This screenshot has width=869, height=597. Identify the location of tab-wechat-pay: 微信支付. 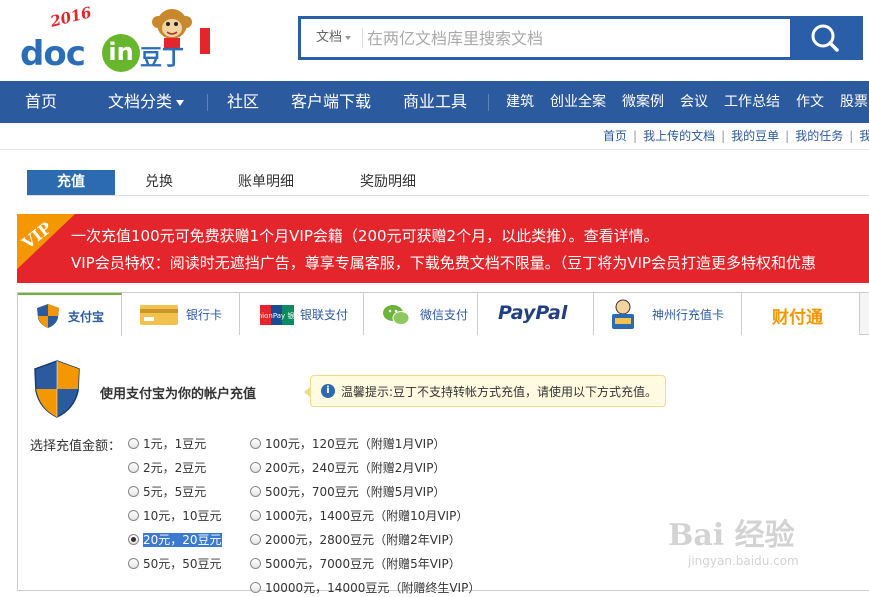
(421, 314).